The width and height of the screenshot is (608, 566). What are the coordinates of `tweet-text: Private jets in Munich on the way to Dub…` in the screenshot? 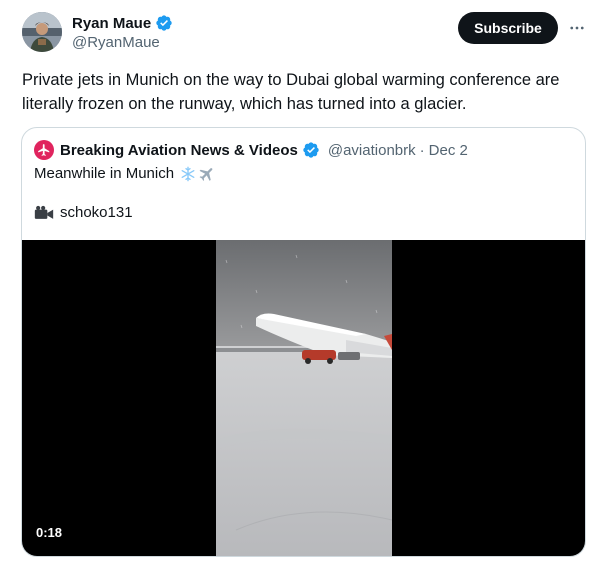 It's located at (291, 92).